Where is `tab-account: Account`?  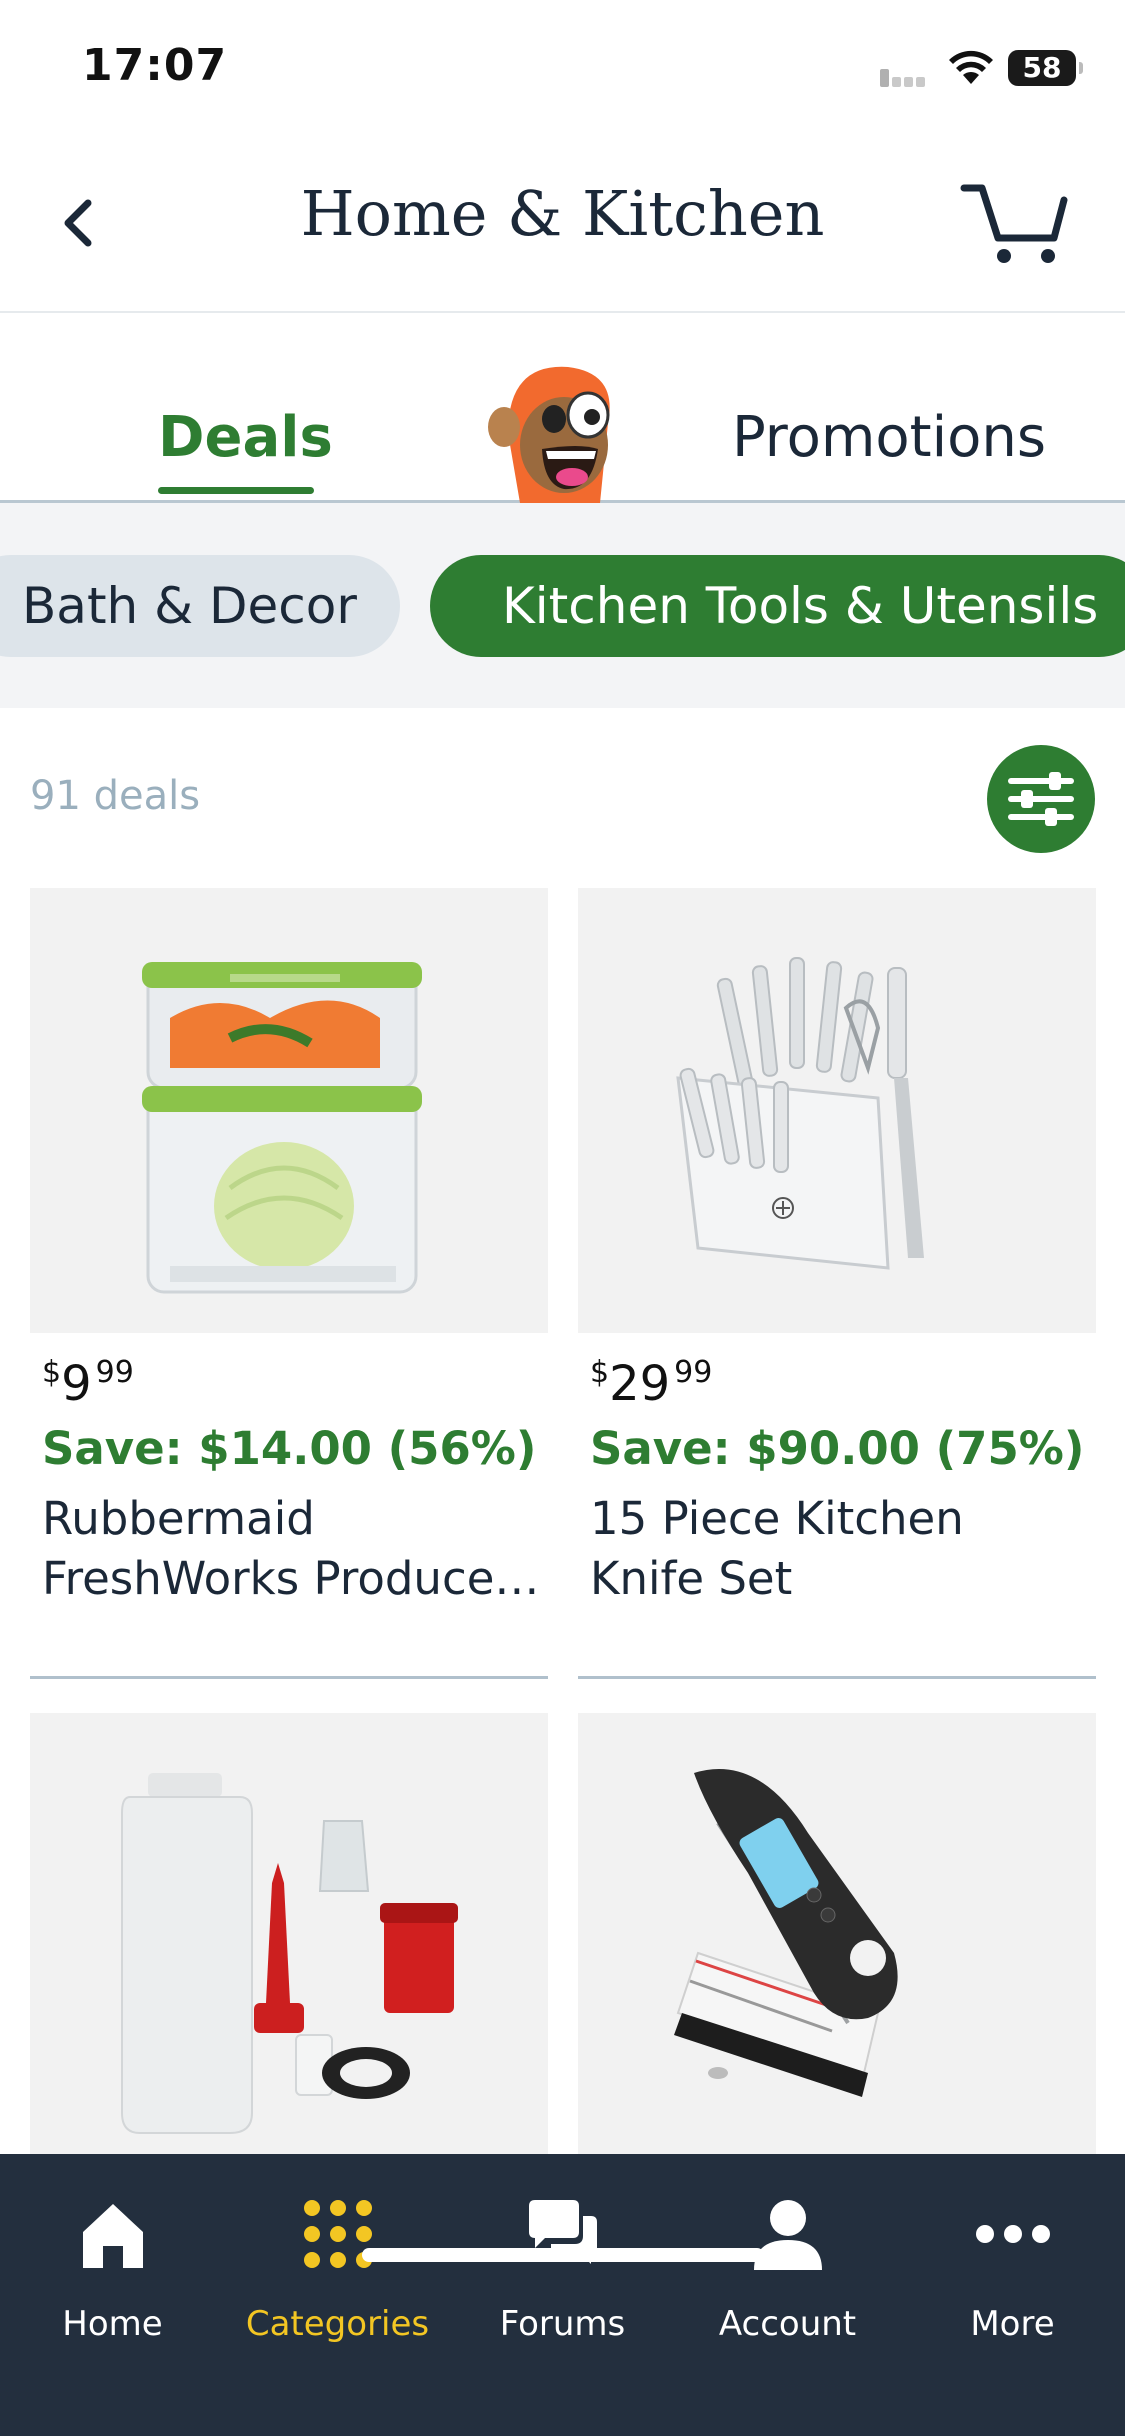 tab-account: Account is located at coordinates (787, 2269).